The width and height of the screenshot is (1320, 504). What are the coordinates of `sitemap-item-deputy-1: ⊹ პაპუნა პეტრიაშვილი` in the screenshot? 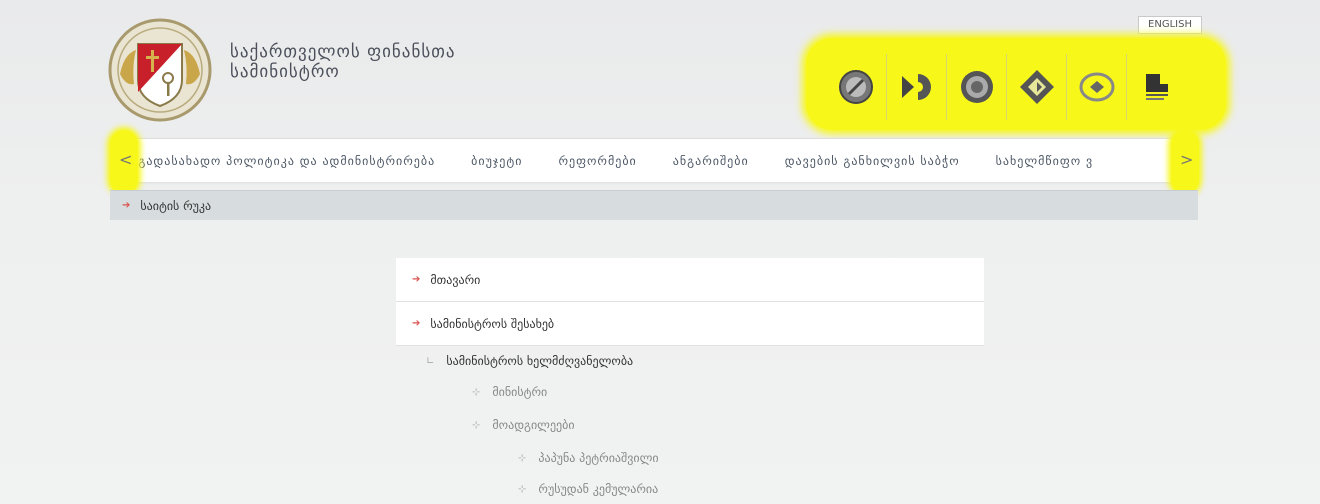 It's located at (588, 458).